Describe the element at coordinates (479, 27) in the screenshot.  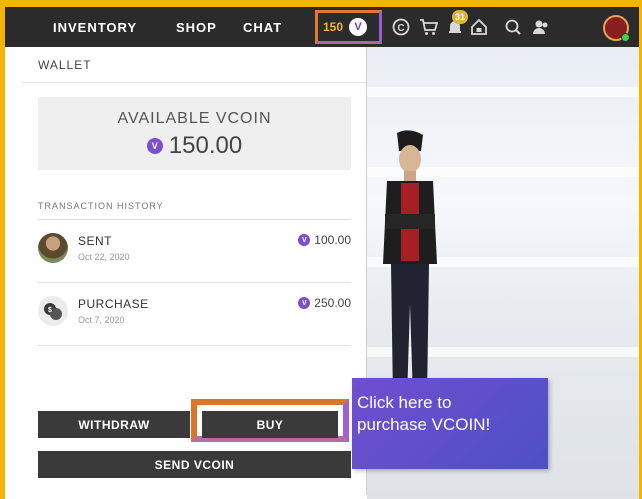
I see `home-icon` at that location.